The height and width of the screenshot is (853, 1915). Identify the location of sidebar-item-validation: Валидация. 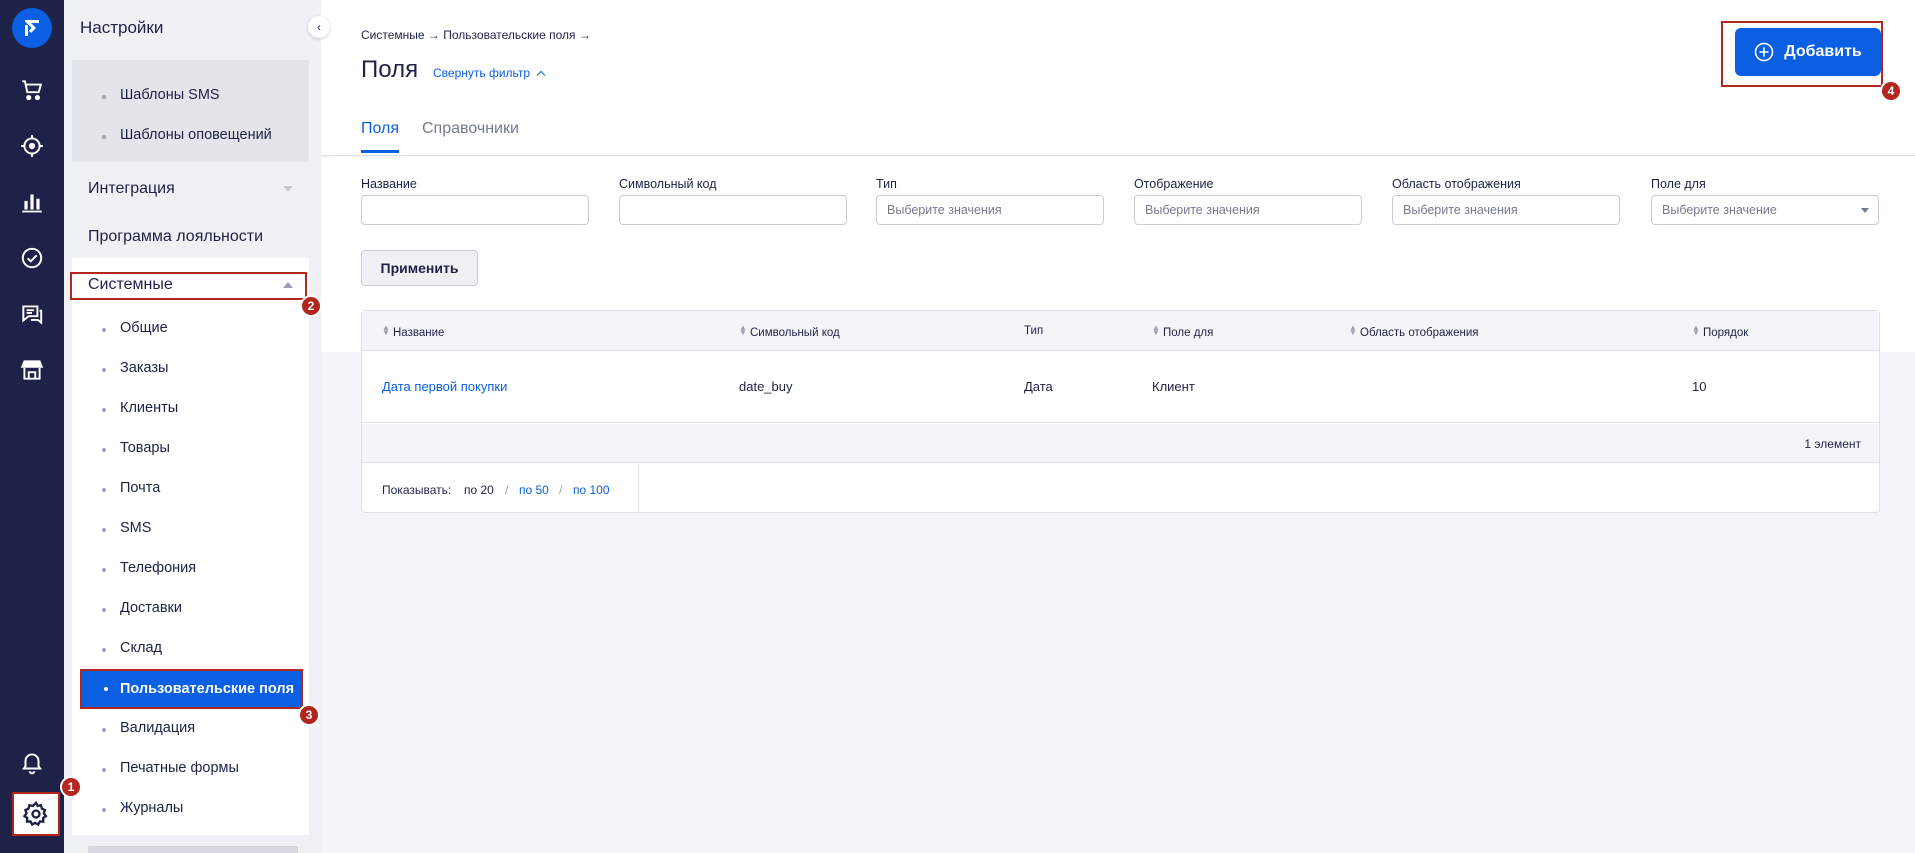
(148, 728).